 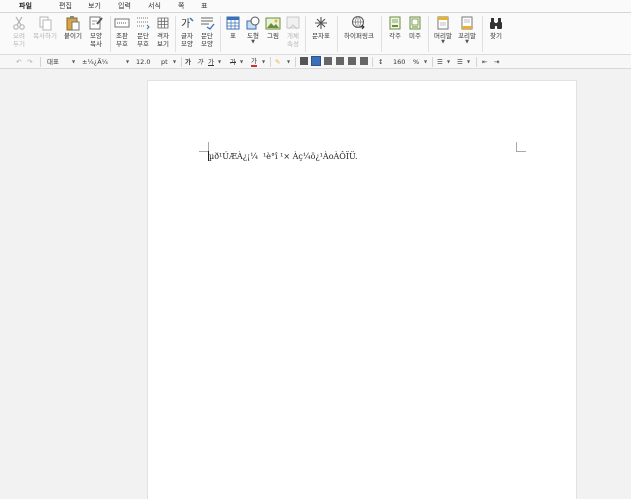 I want to click on align-justify-icon, so click(x=304, y=62).